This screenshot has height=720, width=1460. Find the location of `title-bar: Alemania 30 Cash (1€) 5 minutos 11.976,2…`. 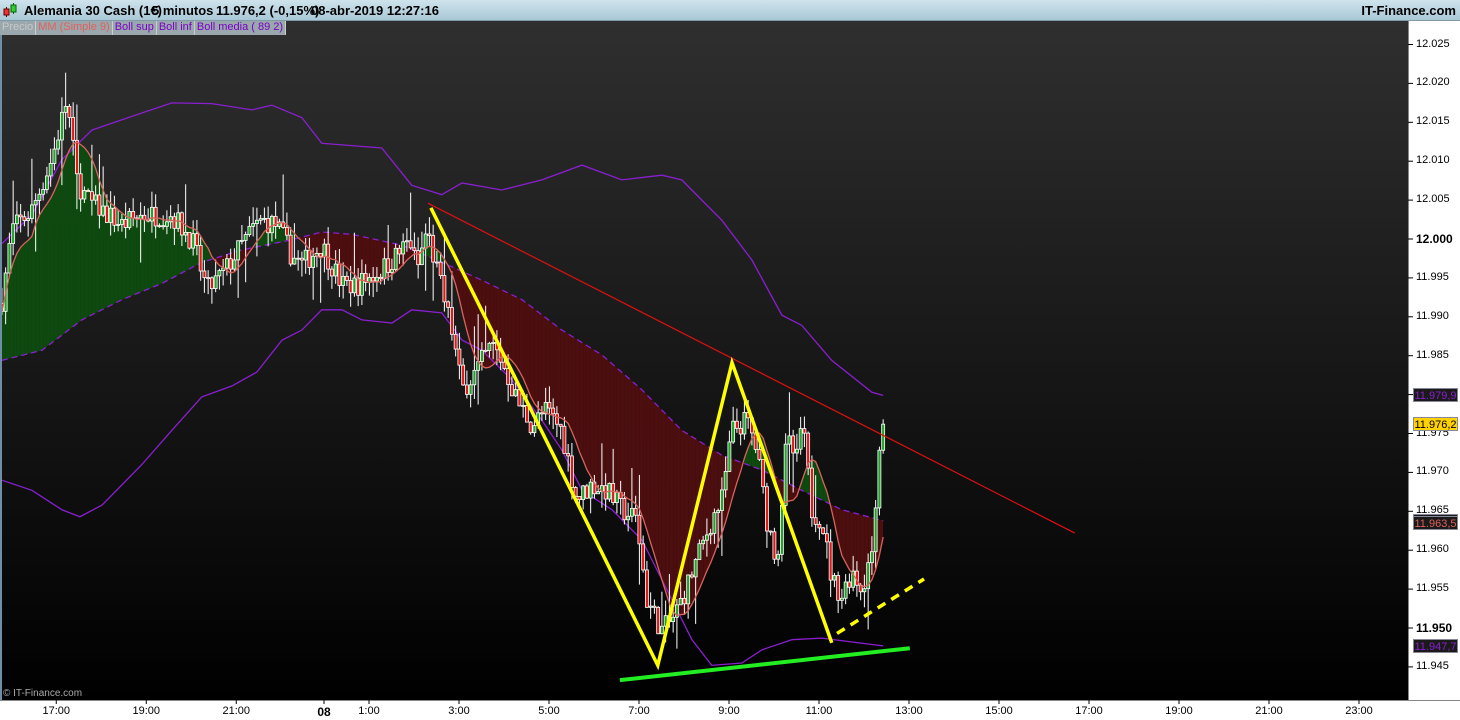

title-bar: Alemania 30 Cash (1€) 5 minutos 11.976,2… is located at coordinates (730, 10).